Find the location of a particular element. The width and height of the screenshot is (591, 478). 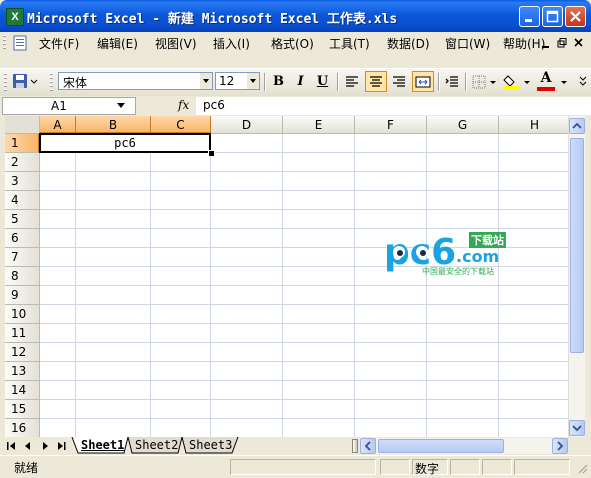

row-header-10: 10 is located at coordinates (22, 314).